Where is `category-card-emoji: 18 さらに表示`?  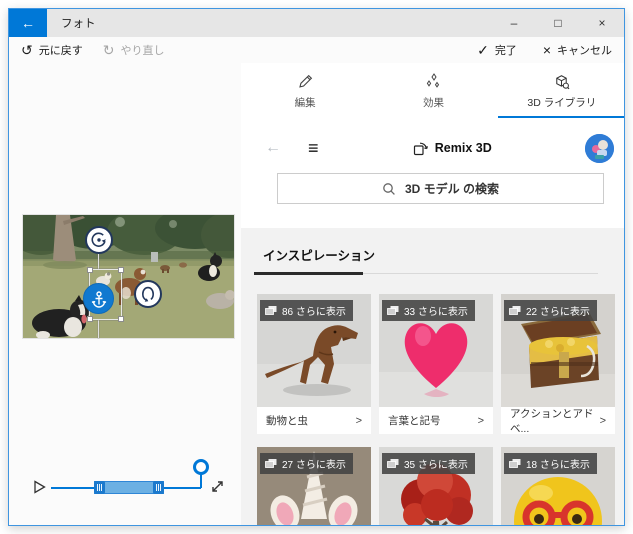
category-card-emoji: 18 さらに表示 is located at coordinates (558, 486).